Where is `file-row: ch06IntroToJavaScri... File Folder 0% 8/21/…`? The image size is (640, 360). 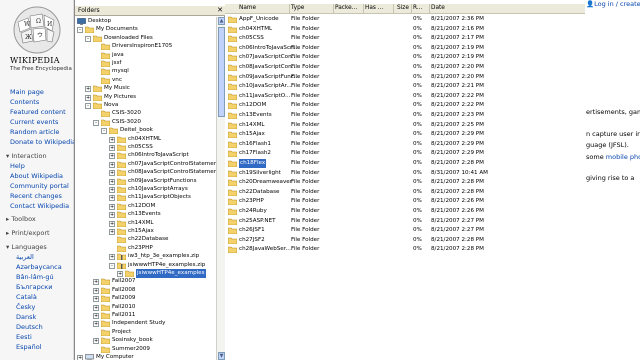 file-row: ch06IntroToJavaScri... File Folder 0% 8/21/… is located at coordinates (405, 48).